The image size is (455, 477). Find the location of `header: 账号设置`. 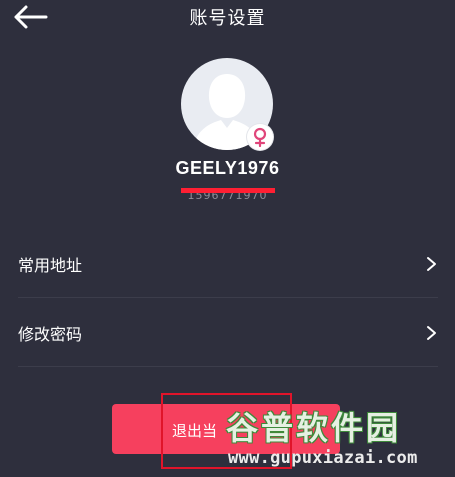

header: 账号设置 is located at coordinates (227, 18).